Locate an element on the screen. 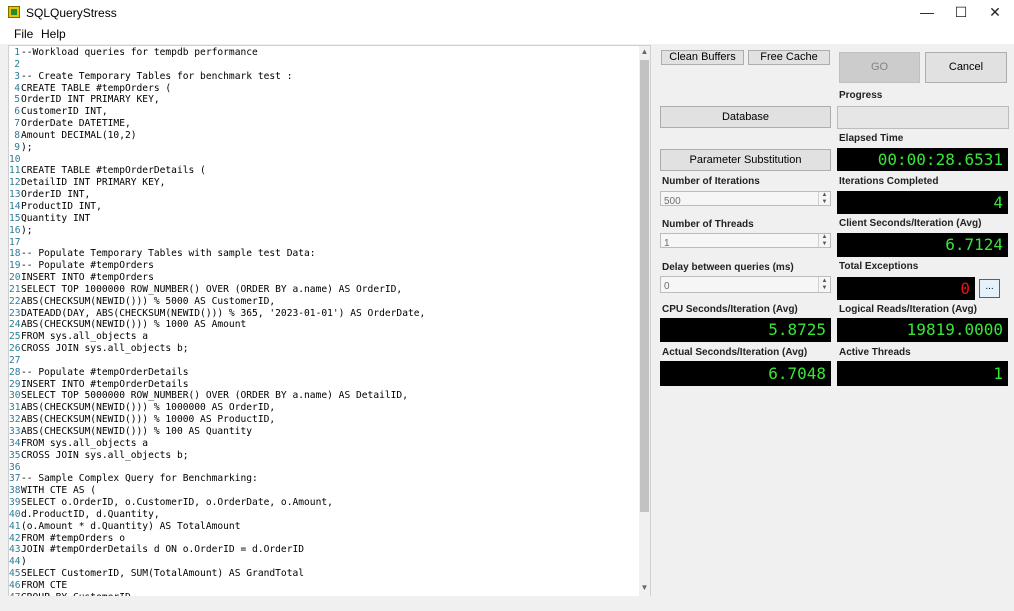 This screenshot has height=611, width=1014. line-number: 15 is located at coordinates (15, 218).